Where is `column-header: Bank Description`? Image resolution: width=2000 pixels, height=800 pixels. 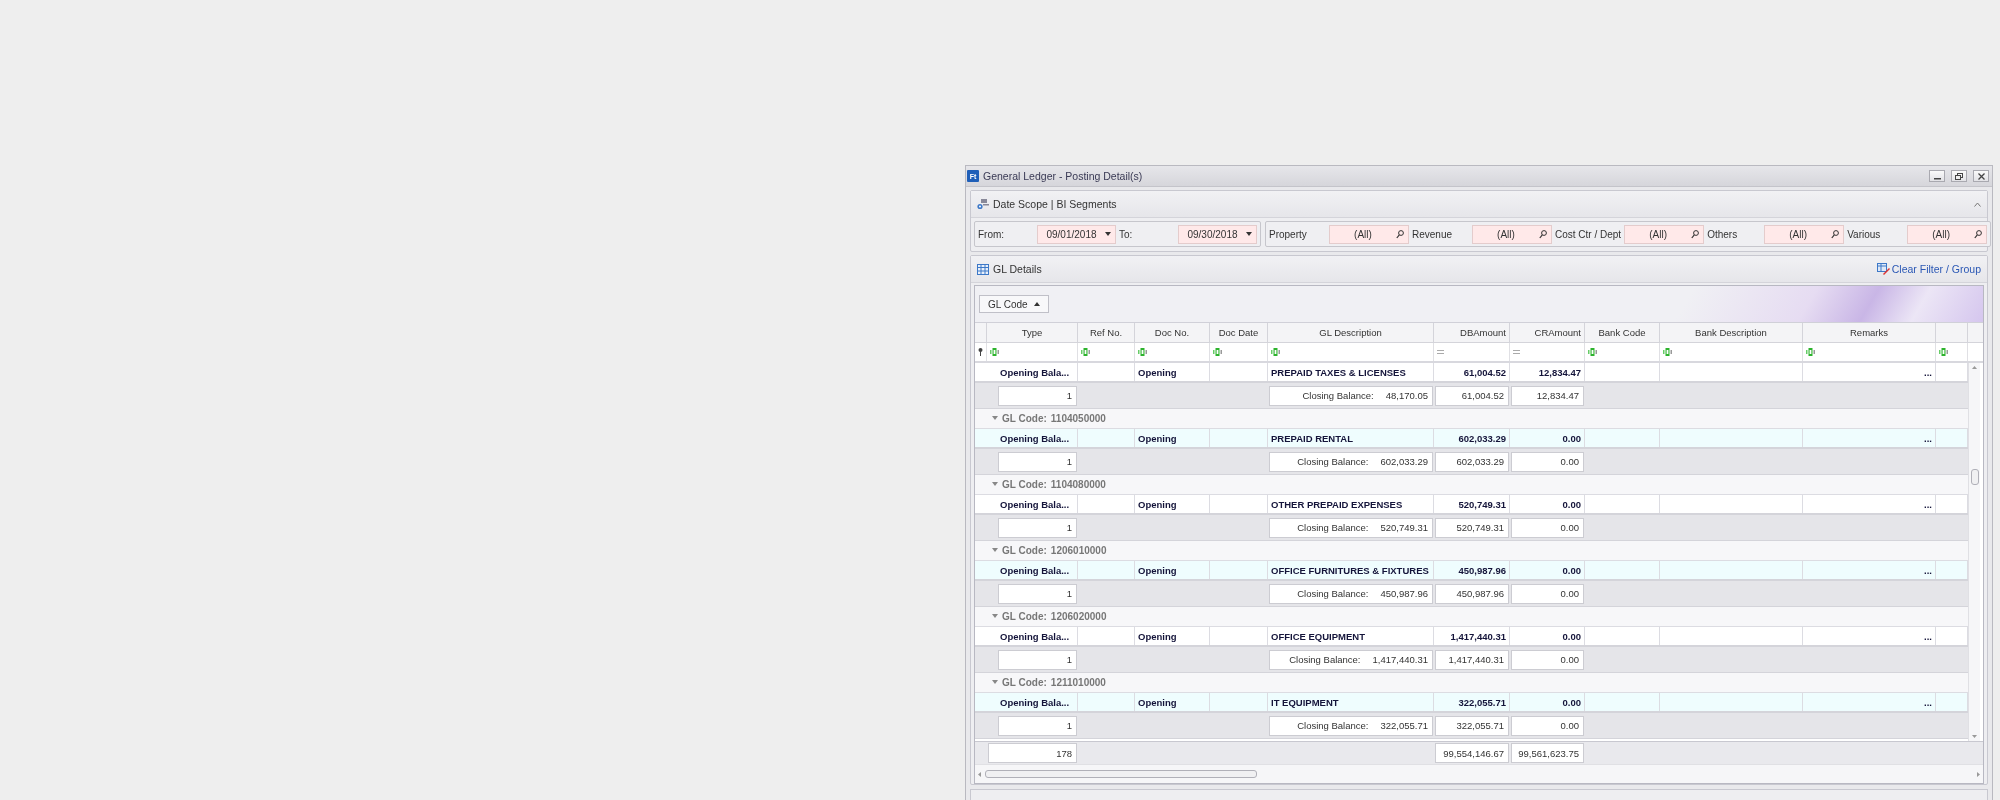 column-header: Bank Description is located at coordinates (1731, 332).